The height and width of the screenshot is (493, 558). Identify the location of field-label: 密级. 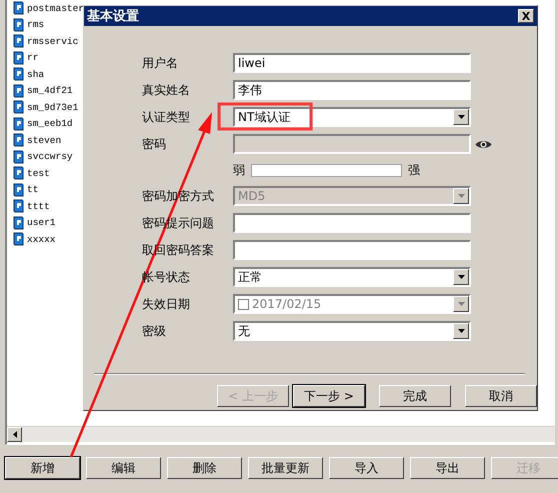
(154, 331).